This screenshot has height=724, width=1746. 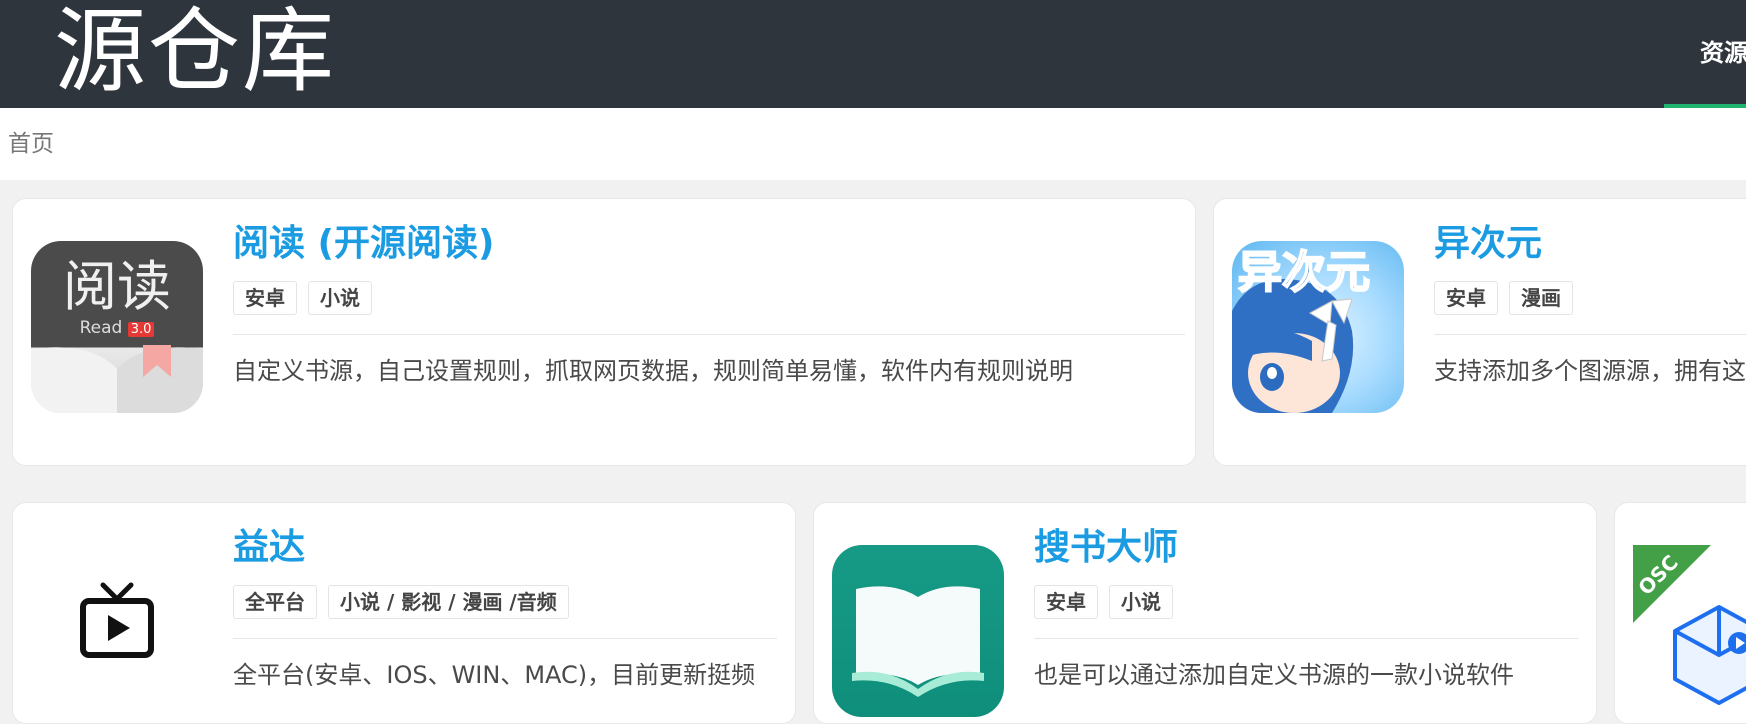 I want to click on osc-cube-icon: OSC, so click(x=1689, y=631).